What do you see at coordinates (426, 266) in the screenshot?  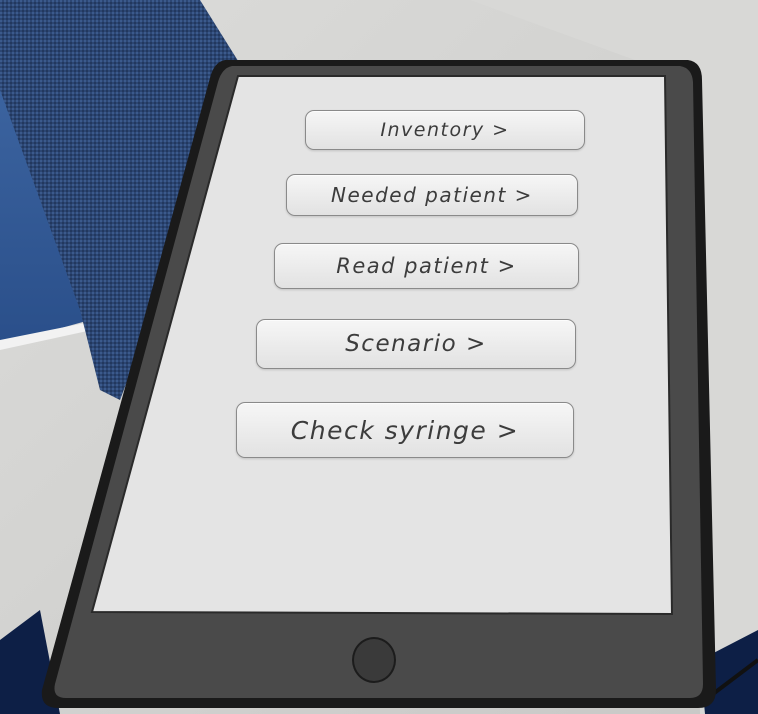 I see `read-patient-button: Read patient >` at bounding box center [426, 266].